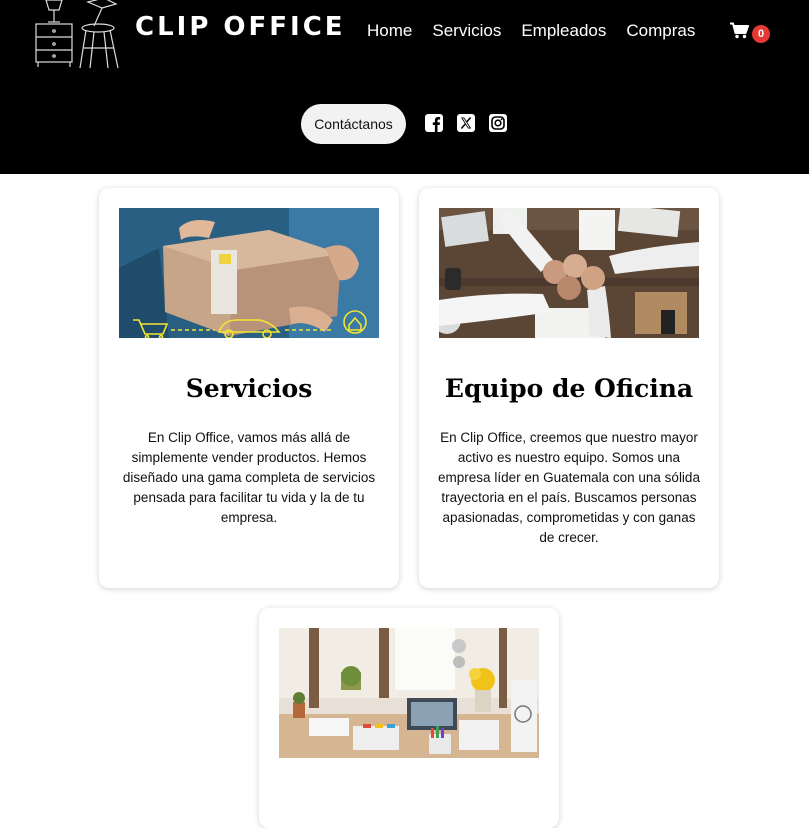 The width and height of the screenshot is (809, 828). I want to click on nav-item-servicios: Servicios, so click(466, 31).